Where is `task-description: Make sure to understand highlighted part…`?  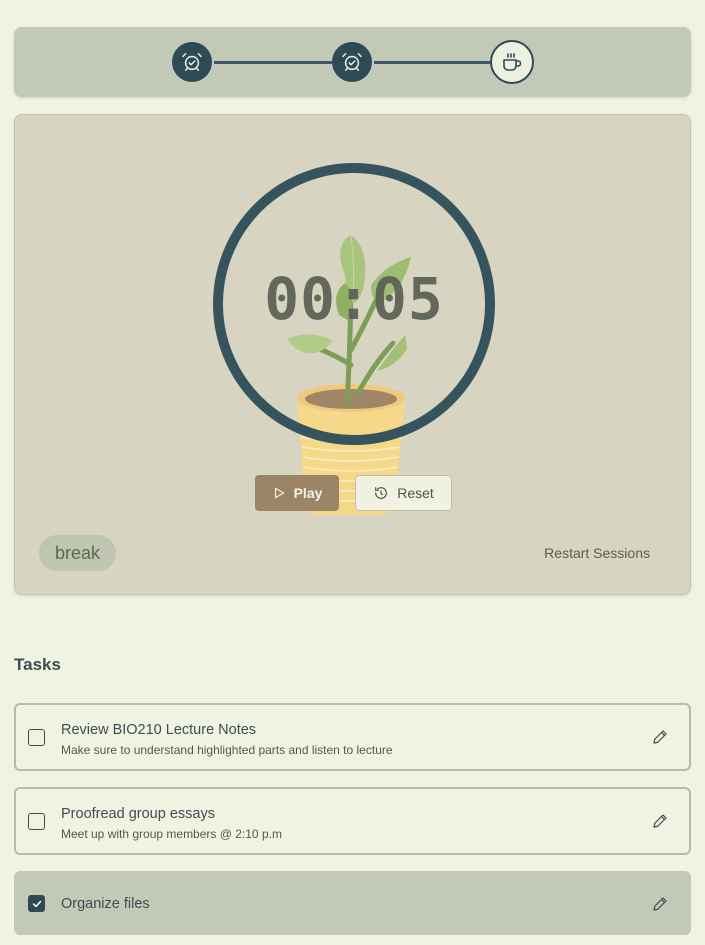
task-description: Make sure to understand highlighted part… is located at coordinates (227, 750).